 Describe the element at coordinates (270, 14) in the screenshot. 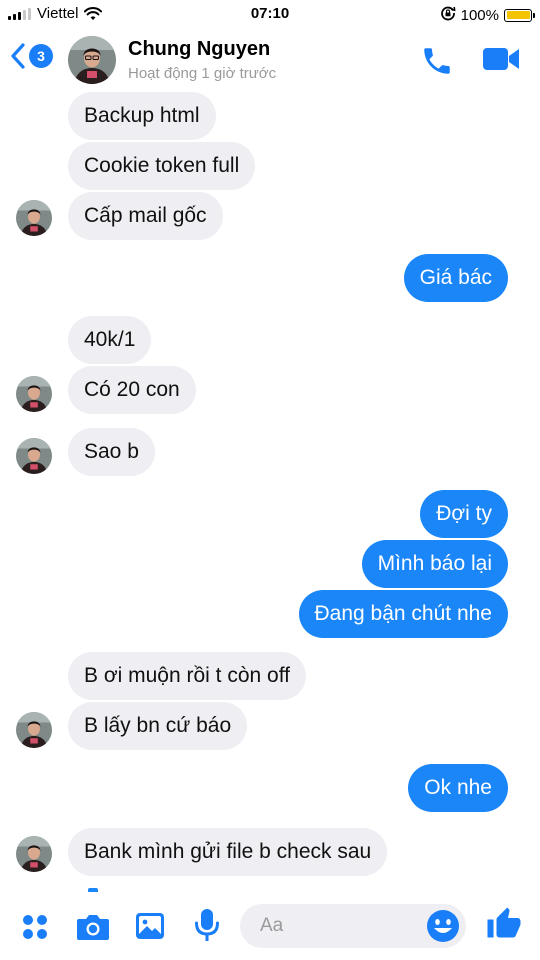

I see `status-bar: Viettel 07:10 100%` at that location.